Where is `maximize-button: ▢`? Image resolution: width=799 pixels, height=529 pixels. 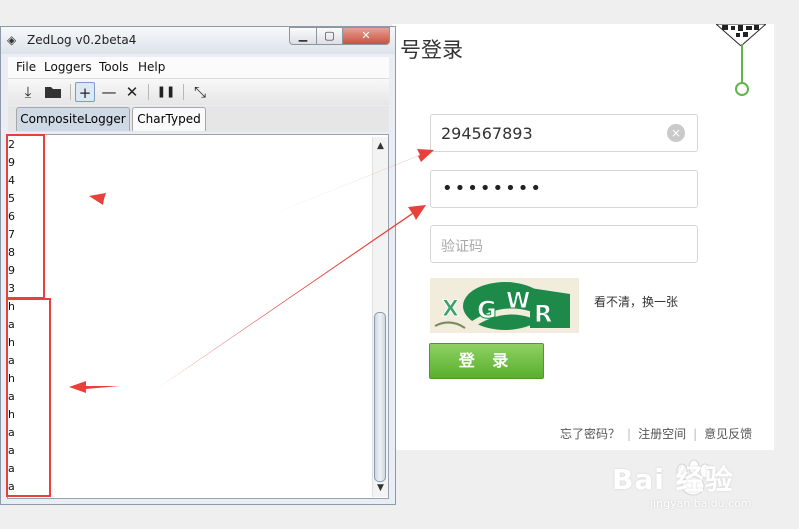 maximize-button: ▢ is located at coordinates (329, 36).